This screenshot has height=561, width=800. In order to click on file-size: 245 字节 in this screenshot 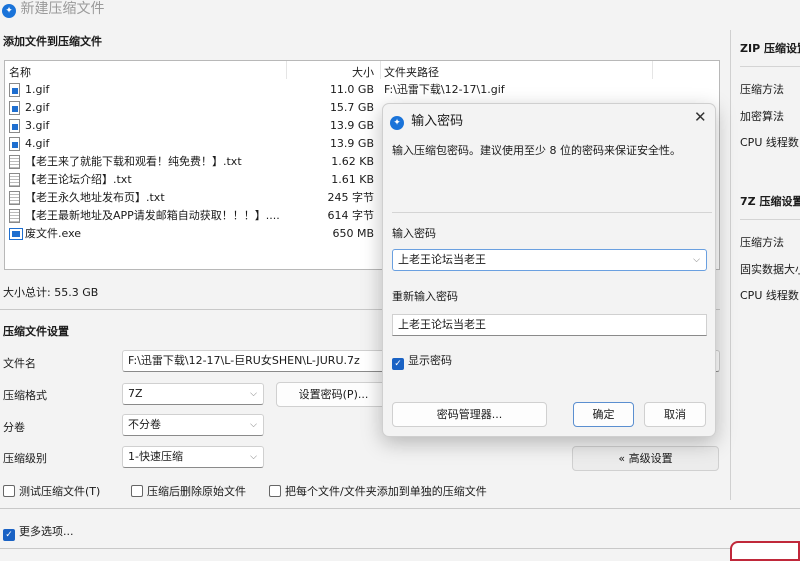, I will do `click(351, 197)`.